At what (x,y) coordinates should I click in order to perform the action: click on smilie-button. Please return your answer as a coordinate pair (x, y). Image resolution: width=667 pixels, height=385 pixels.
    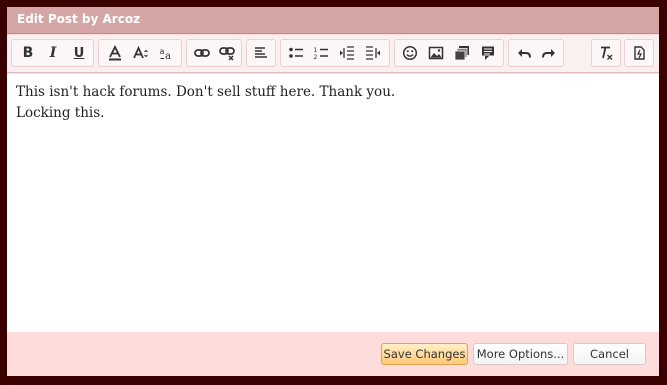
    Looking at the image, I should click on (410, 53).